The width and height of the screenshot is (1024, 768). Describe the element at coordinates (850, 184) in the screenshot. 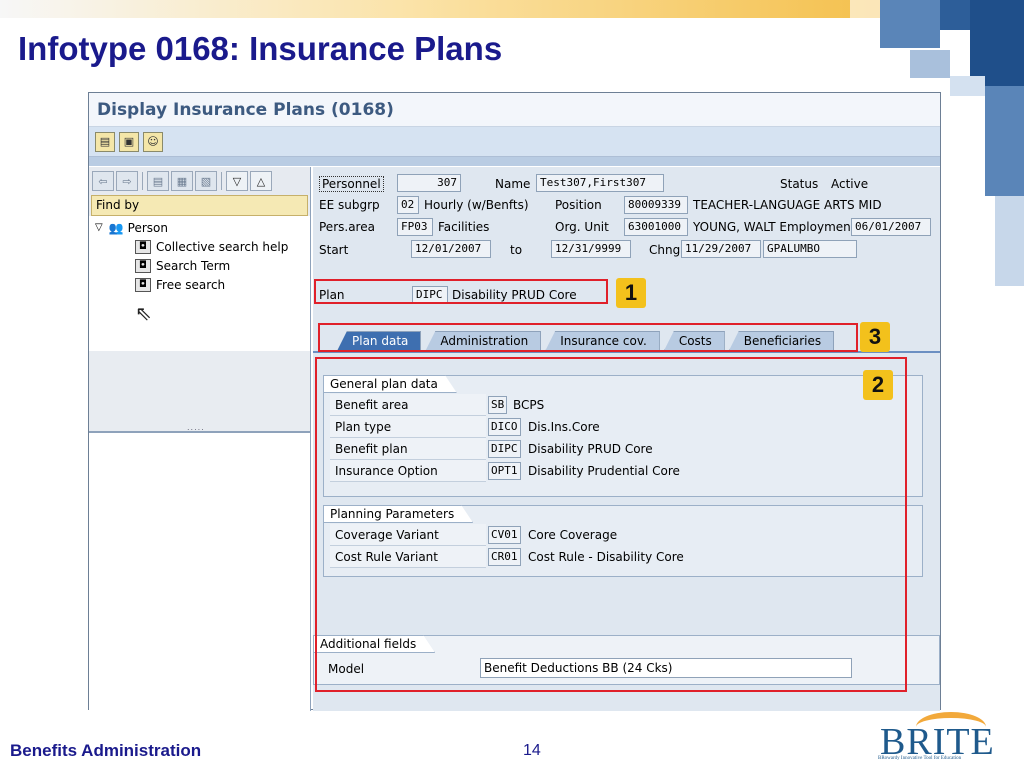

I see `status-value: Active` at that location.